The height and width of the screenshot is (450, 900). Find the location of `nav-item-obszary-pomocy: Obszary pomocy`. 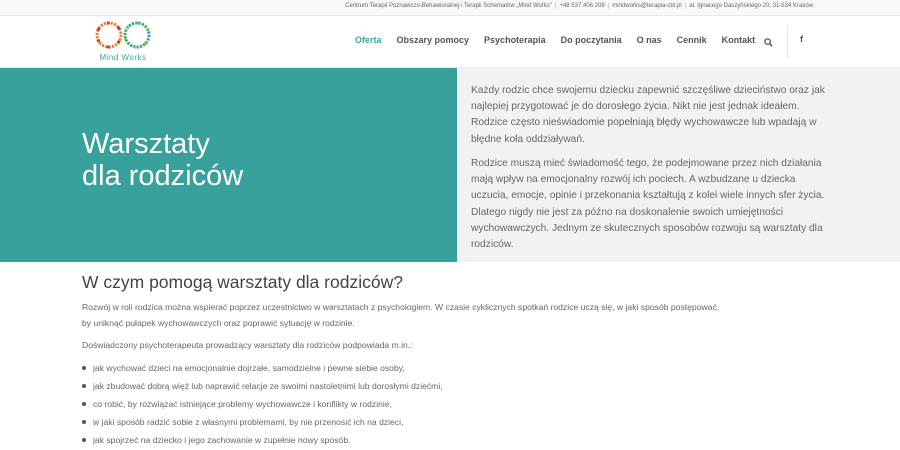

nav-item-obszary-pomocy: Obszary pomocy is located at coordinates (433, 40).